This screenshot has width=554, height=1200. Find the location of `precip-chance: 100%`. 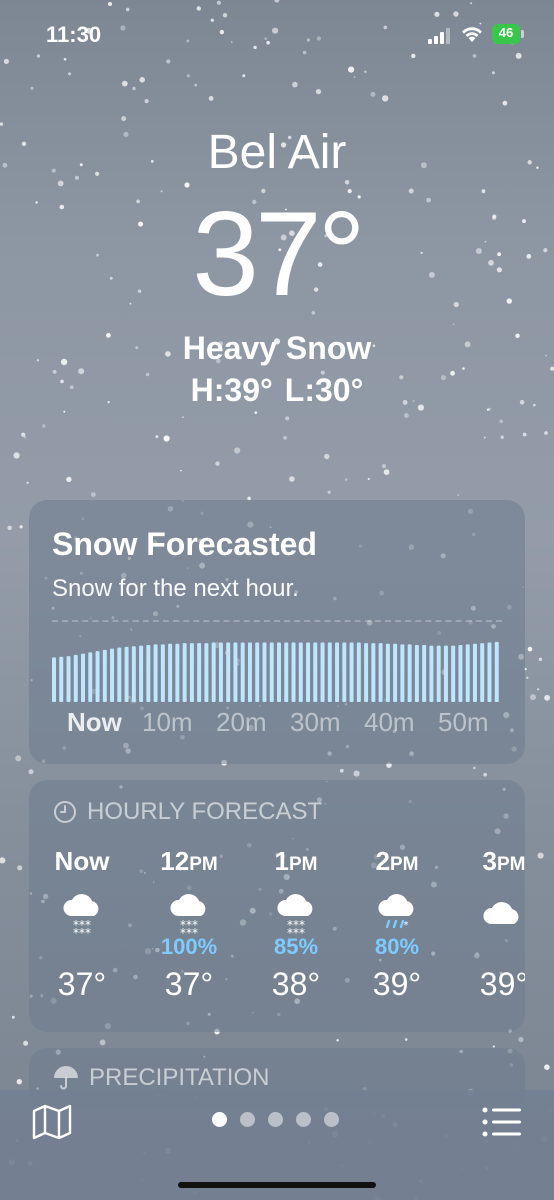

precip-chance: 100% is located at coordinates (189, 946).